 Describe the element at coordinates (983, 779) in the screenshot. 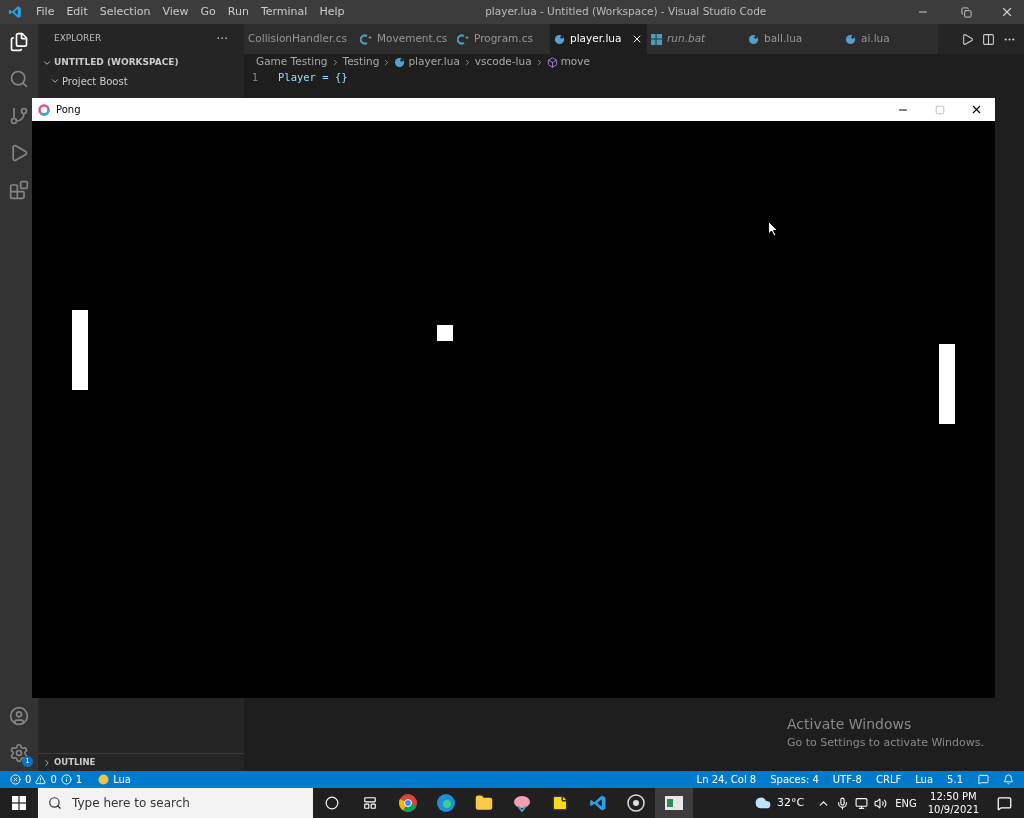

I see `feedback-icon` at that location.